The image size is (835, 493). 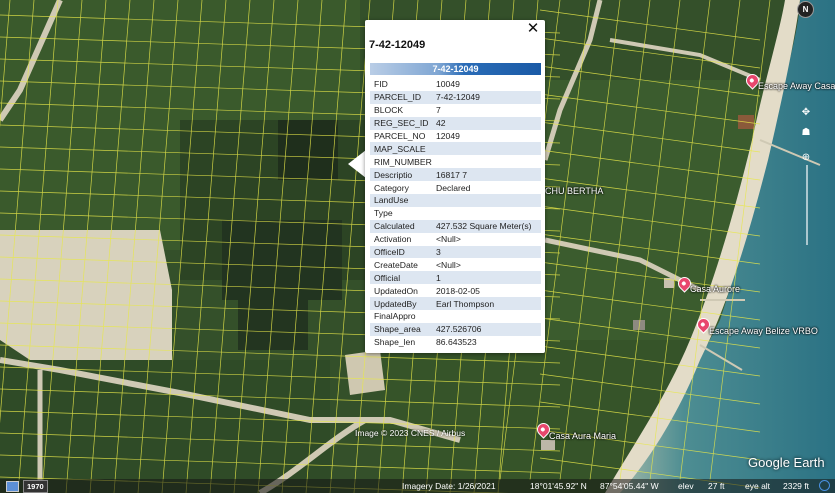 I want to click on attribute-row: Official 1, so click(x=455, y=278).